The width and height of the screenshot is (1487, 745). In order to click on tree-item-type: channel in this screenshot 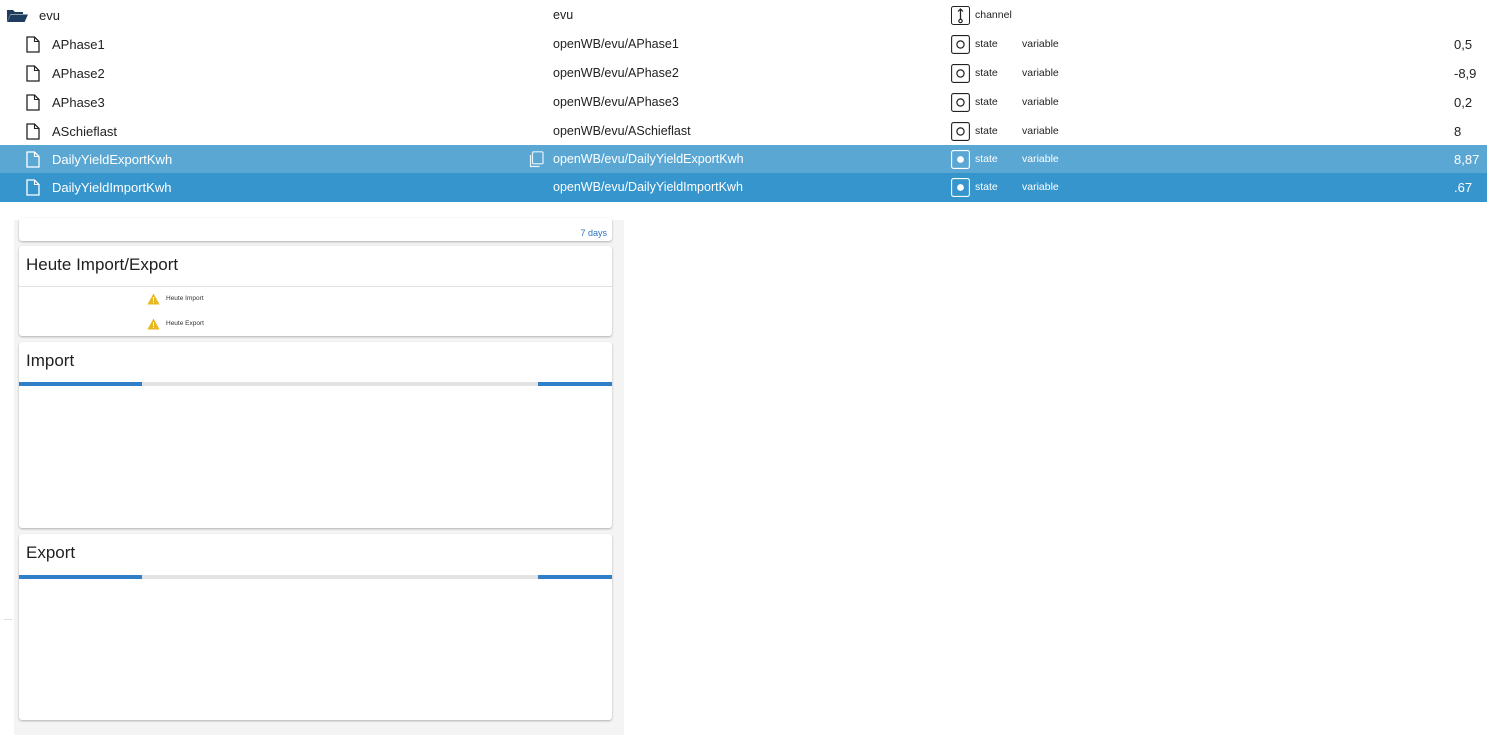, I will do `click(993, 15)`.